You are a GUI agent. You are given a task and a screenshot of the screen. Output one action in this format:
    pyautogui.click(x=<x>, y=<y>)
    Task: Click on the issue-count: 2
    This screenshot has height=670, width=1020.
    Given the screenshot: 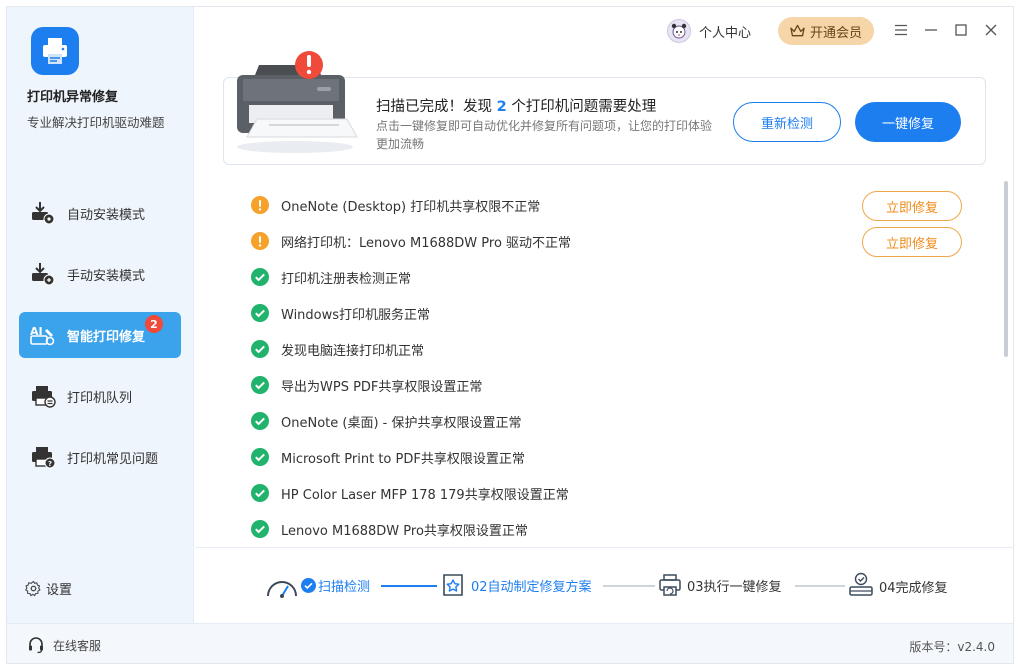 What is the action you would take?
    pyautogui.click(x=501, y=107)
    